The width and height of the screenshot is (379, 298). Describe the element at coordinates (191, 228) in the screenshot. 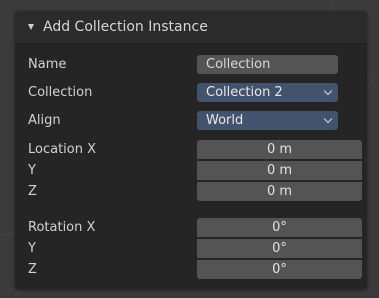

I see `rotation-x-row: Rotation X 0°` at that location.